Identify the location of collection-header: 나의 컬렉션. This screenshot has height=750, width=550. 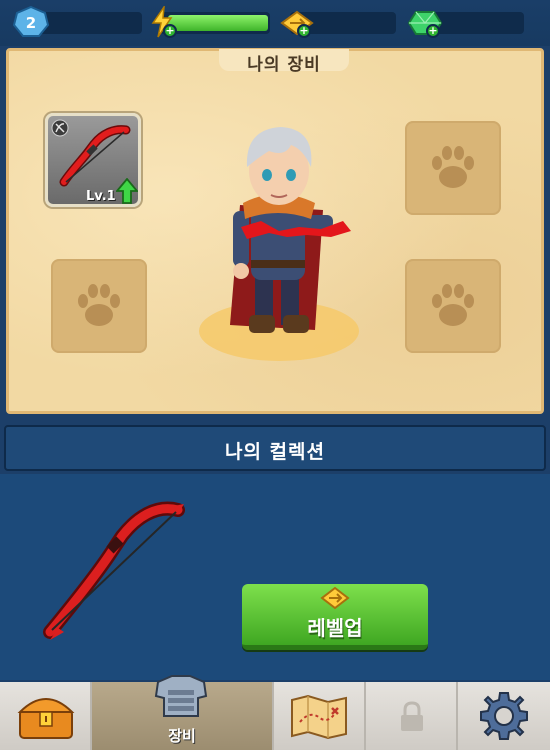
(275, 448).